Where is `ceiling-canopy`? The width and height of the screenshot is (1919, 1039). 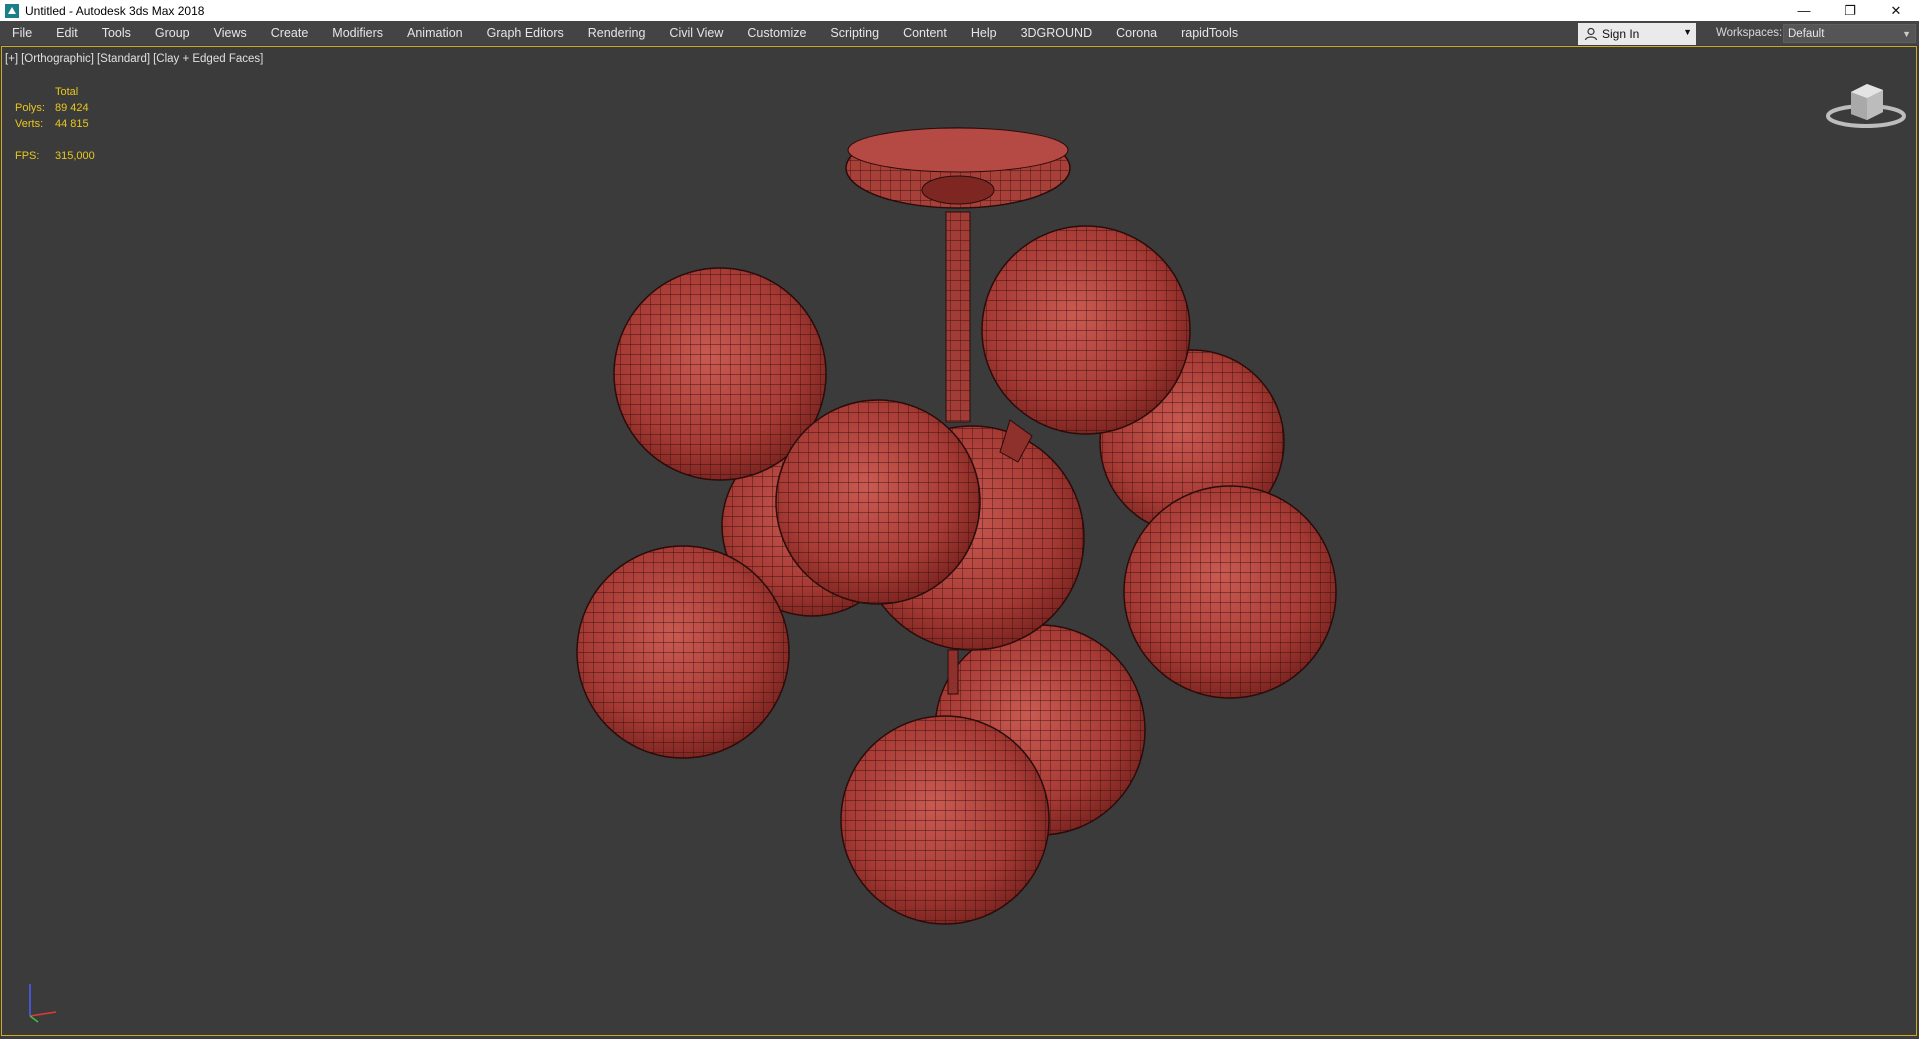
ceiling-canopy is located at coordinates (958, 168).